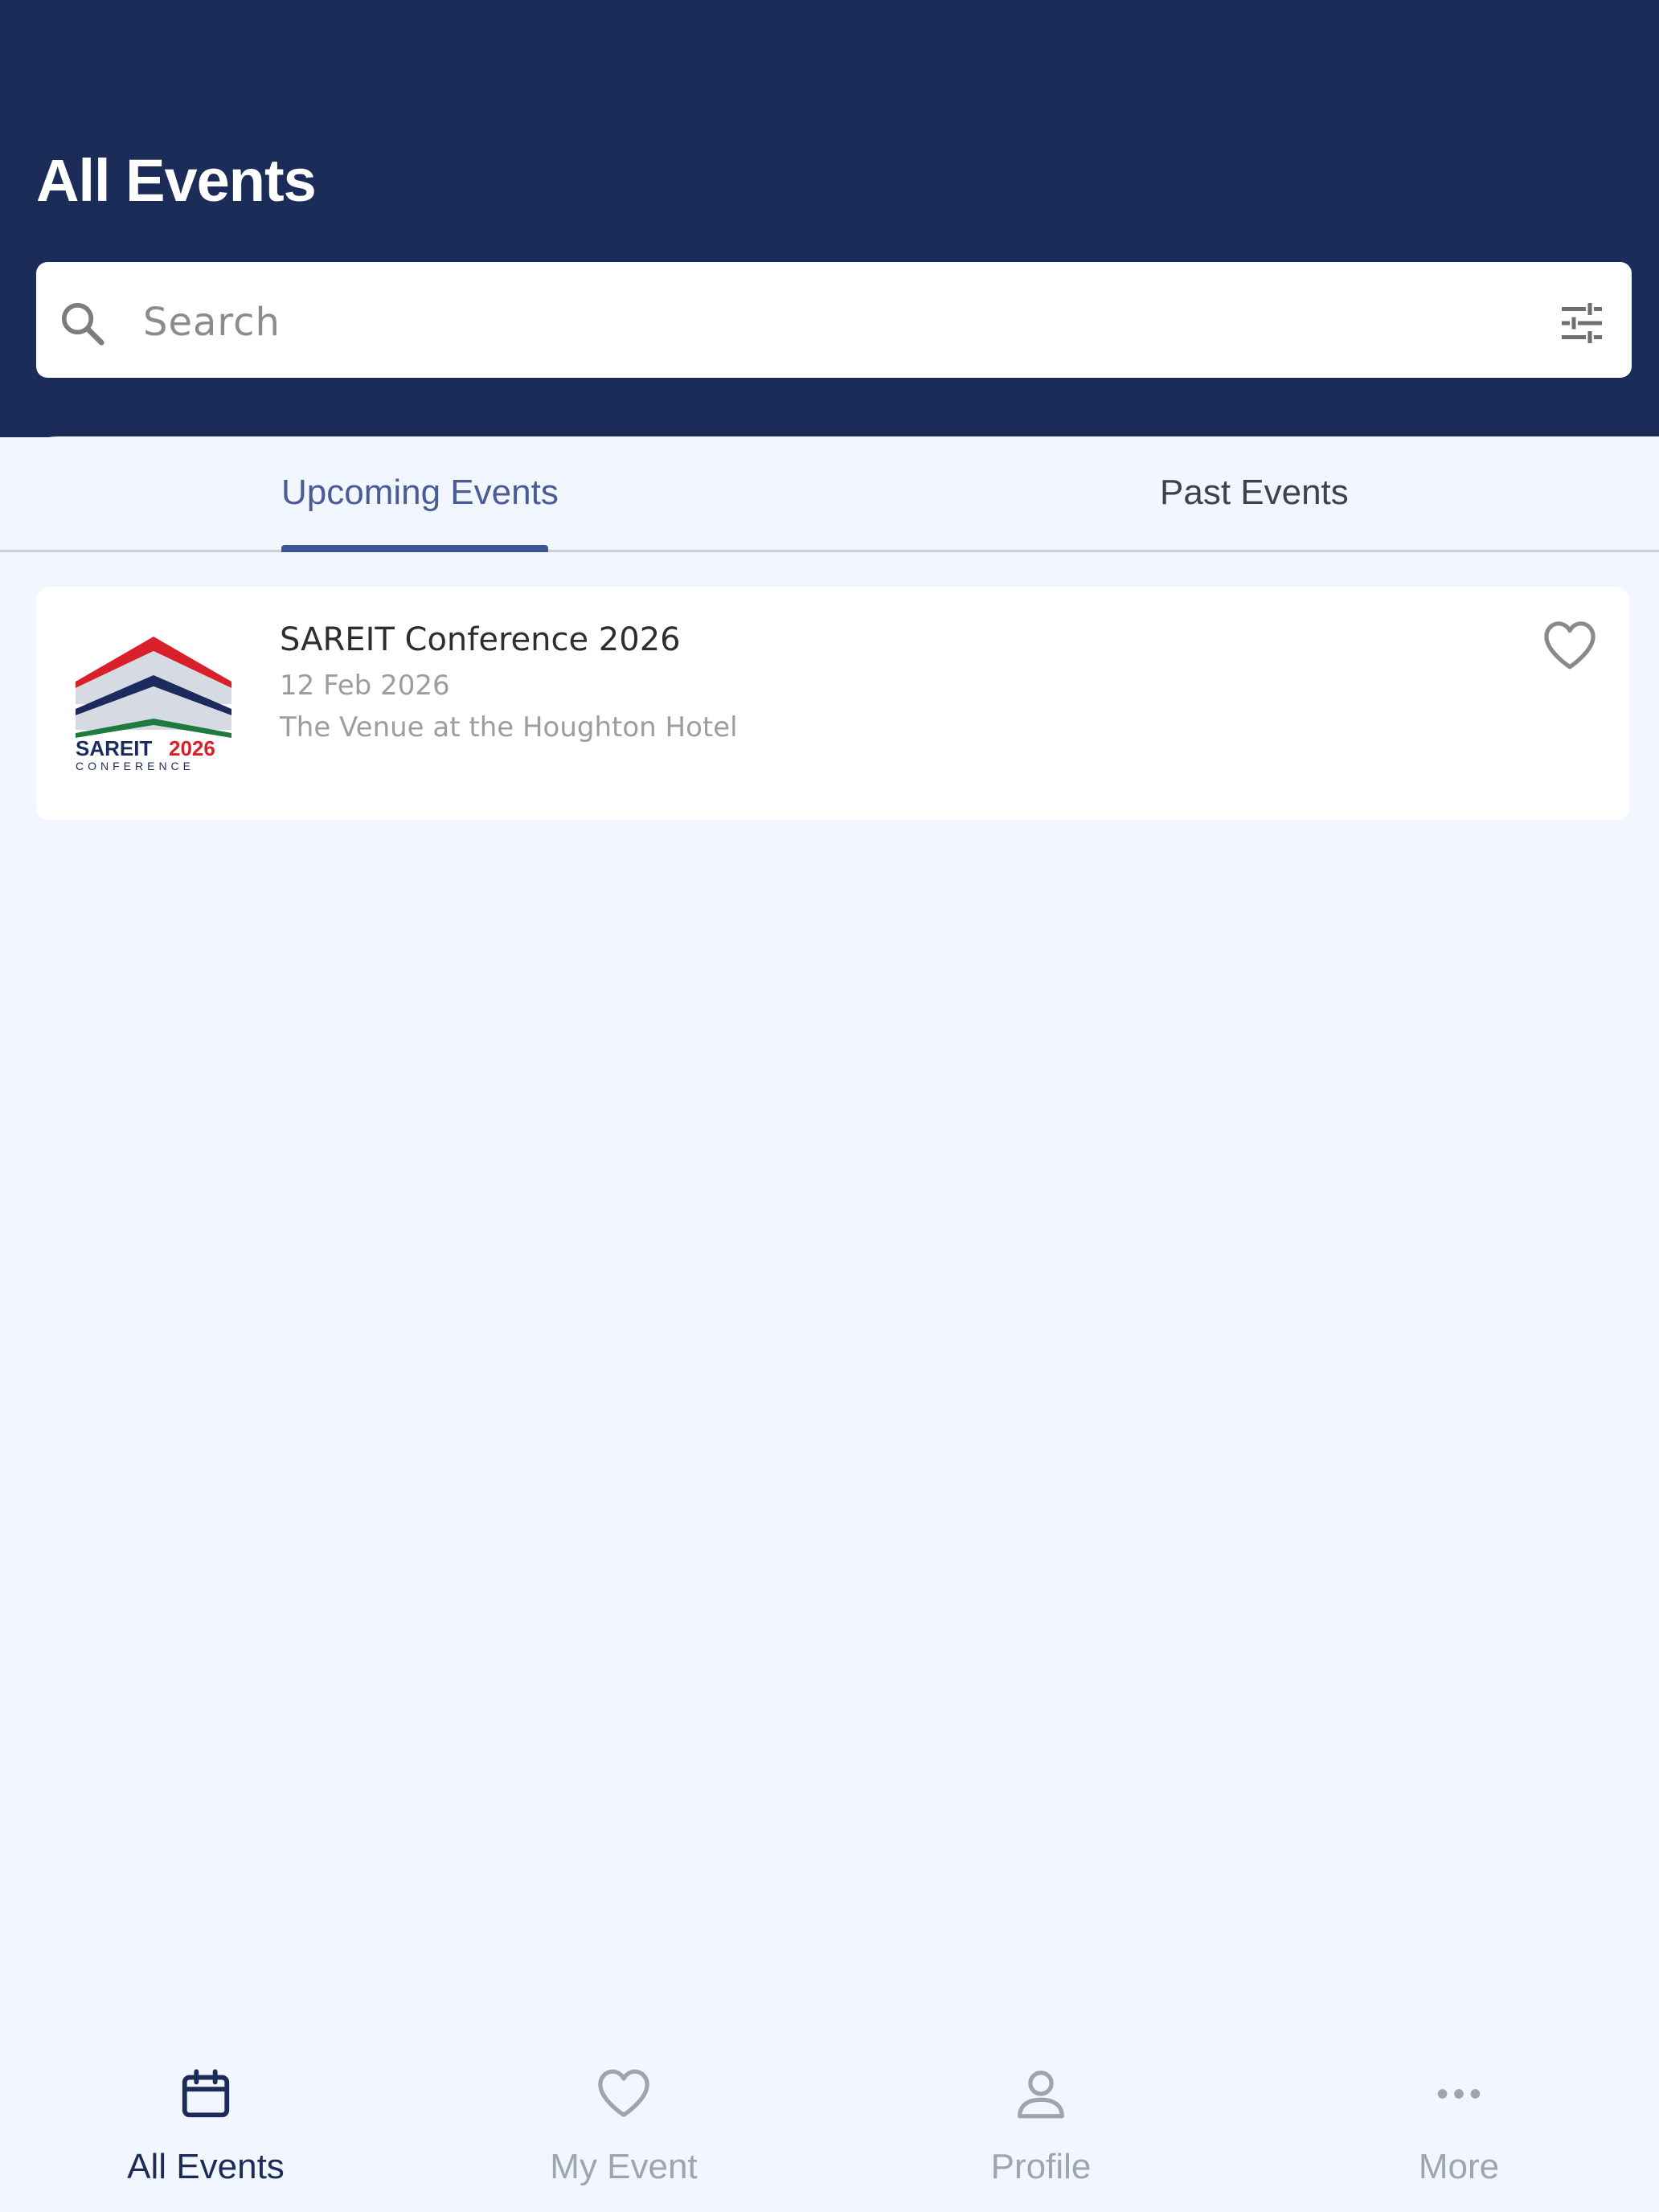  Describe the element at coordinates (624, 2166) in the screenshot. I see `nav-label: My Event` at that location.